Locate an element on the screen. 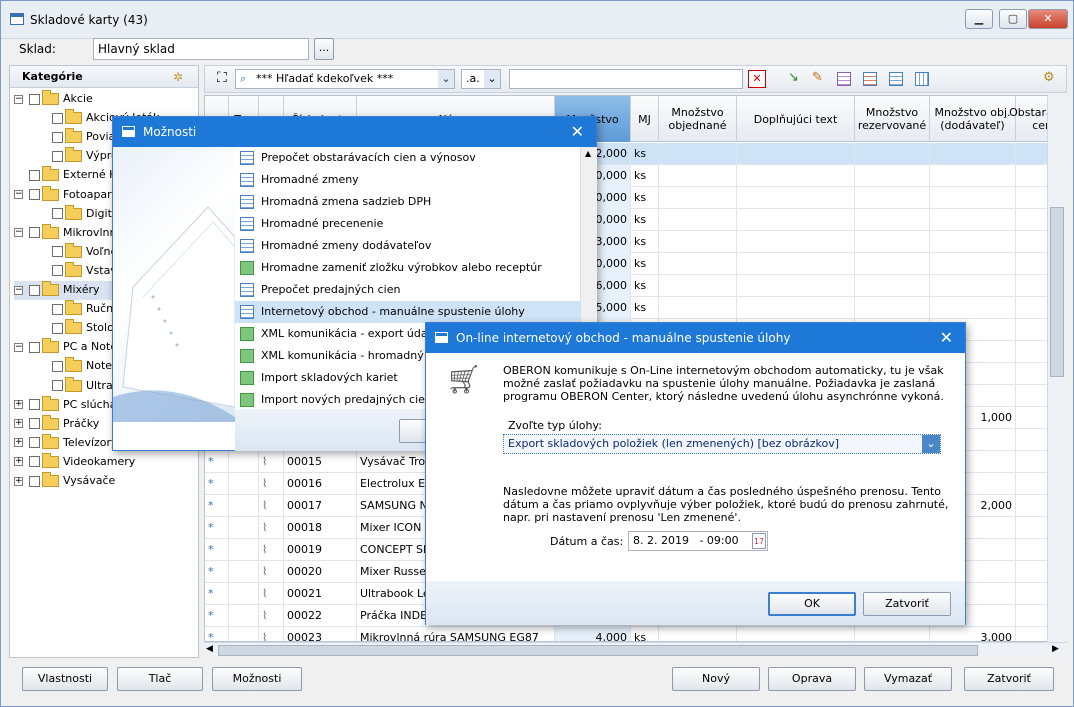 Image resolution: width=1074 pixels, height=707 pixels. print-button: Tlač is located at coordinates (160, 679).